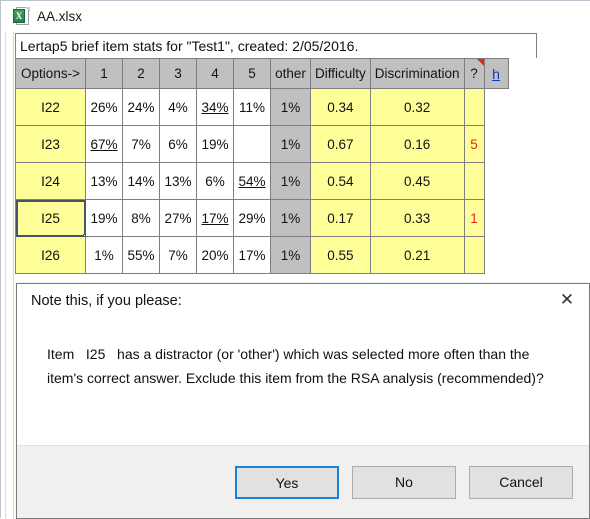  What do you see at coordinates (252, 73) in the screenshot?
I see `column-header-option-5: 5` at bounding box center [252, 73].